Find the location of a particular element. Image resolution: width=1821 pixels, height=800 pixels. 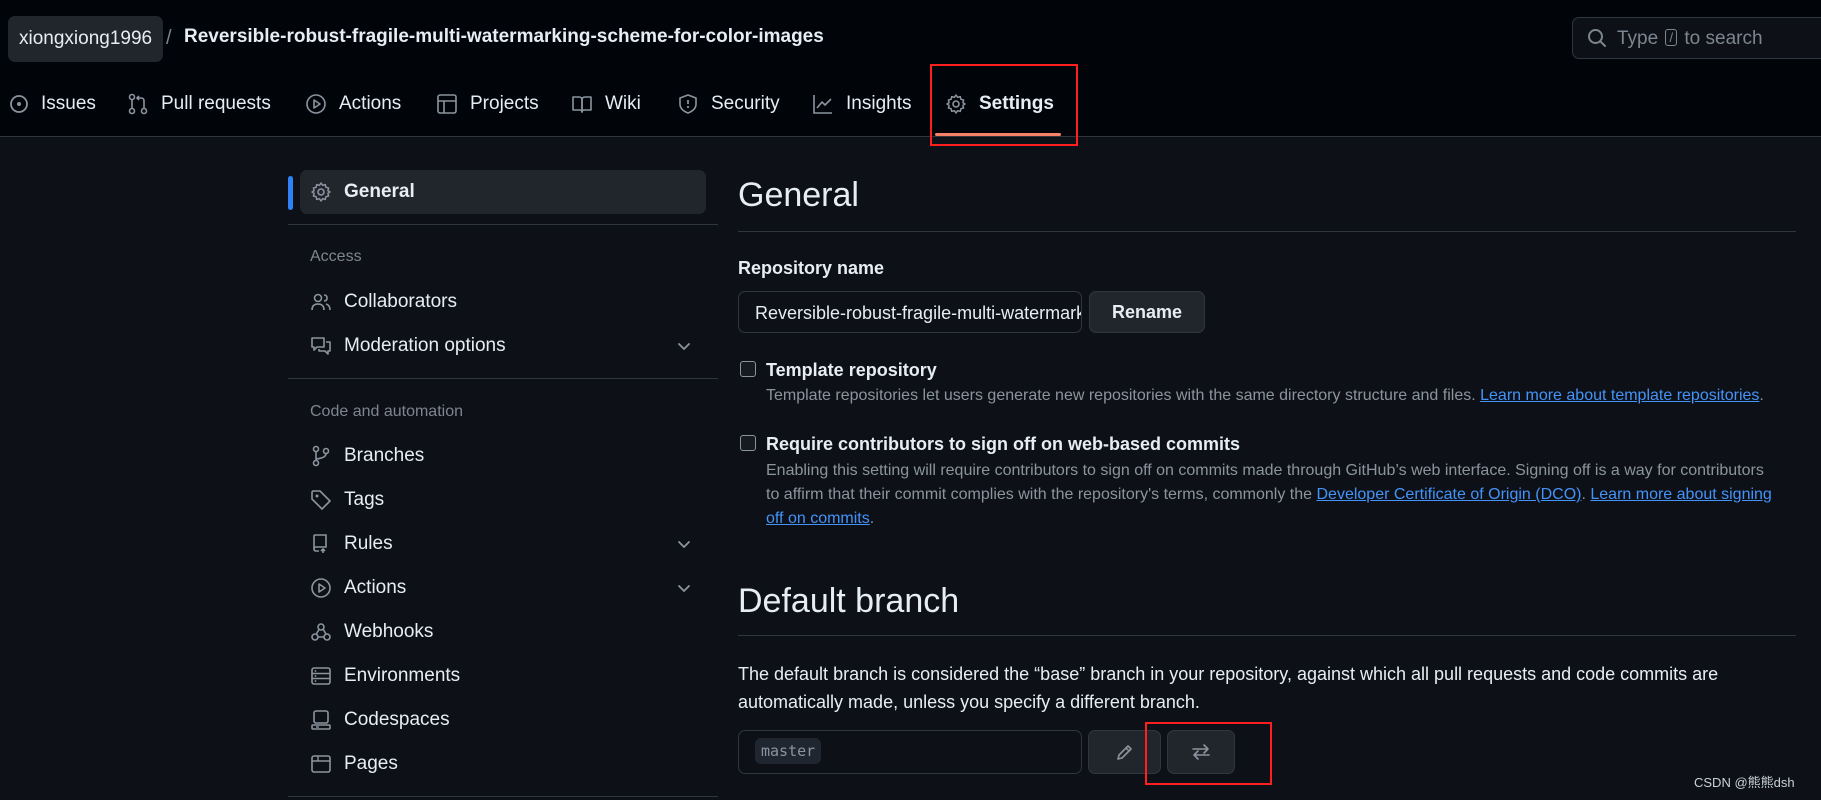

sidebar-item-branches: Branches is located at coordinates (367, 456).